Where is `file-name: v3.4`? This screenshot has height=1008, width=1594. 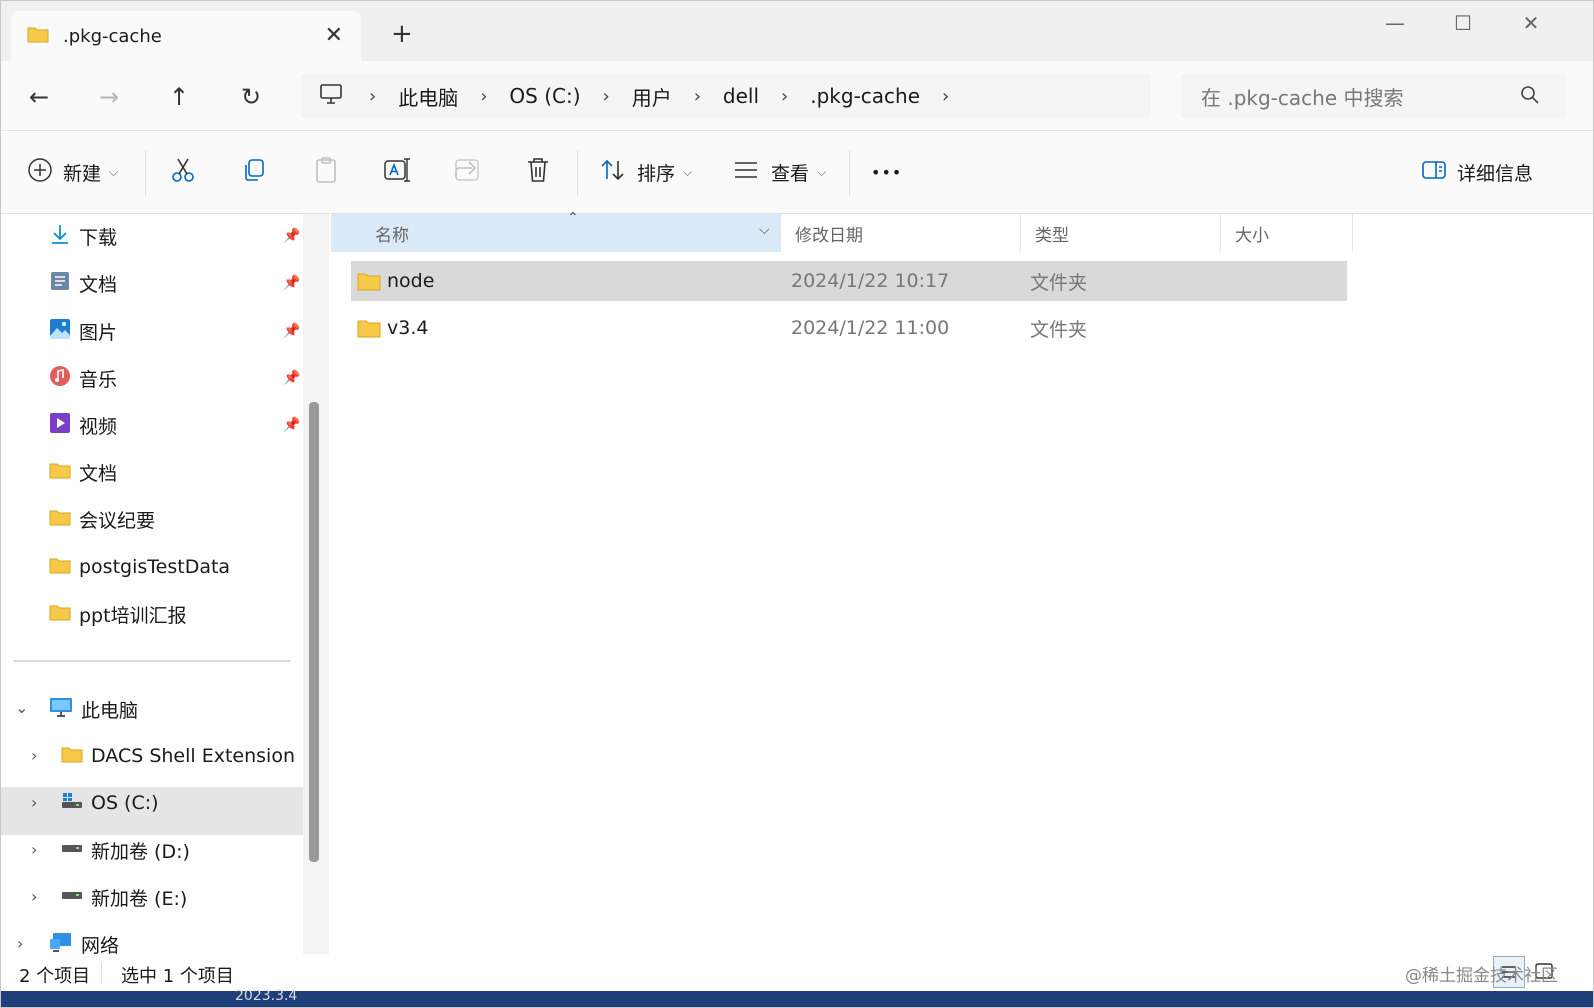
file-name: v3.4 is located at coordinates (408, 328).